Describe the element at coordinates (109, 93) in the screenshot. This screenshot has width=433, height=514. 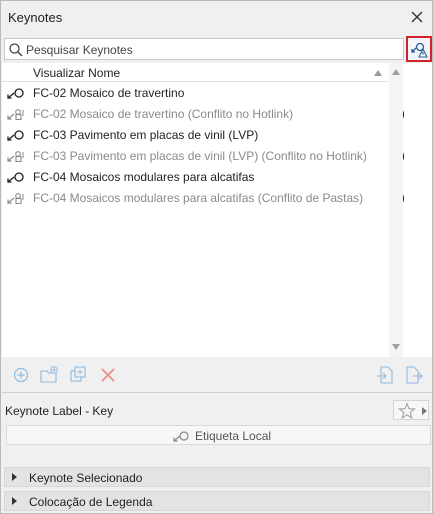
I see `keynote-row-name: FC-02 Mosaico de travertino` at that location.